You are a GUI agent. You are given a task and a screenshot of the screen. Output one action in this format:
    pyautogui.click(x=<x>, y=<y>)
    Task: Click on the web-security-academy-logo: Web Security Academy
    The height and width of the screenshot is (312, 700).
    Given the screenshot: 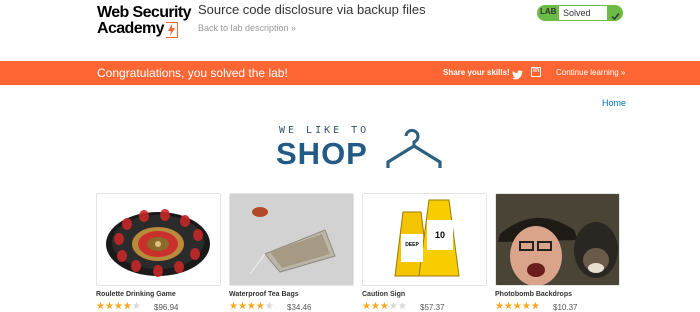 What is the action you would take?
    pyautogui.click(x=144, y=22)
    